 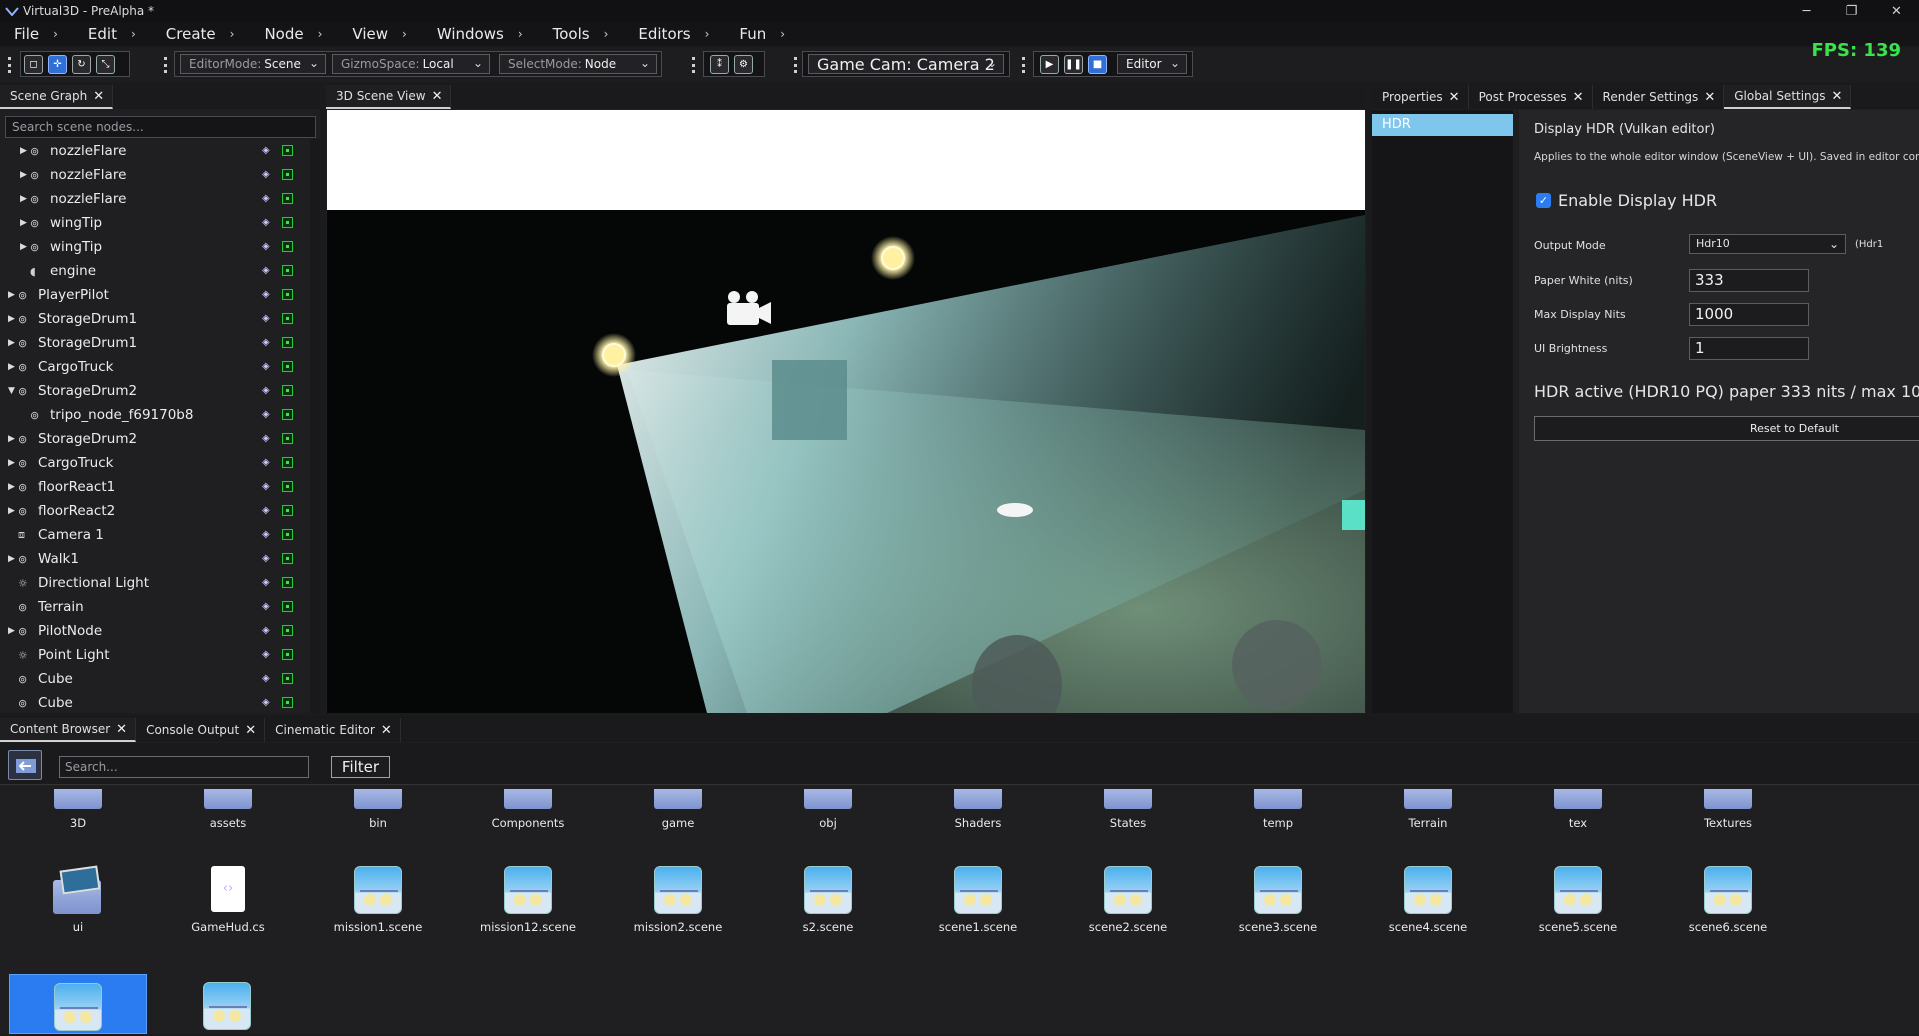 What do you see at coordinates (78, 1004) in the screenshot?
I see `selected-asset-tile` at bounding box center [78, 1004].